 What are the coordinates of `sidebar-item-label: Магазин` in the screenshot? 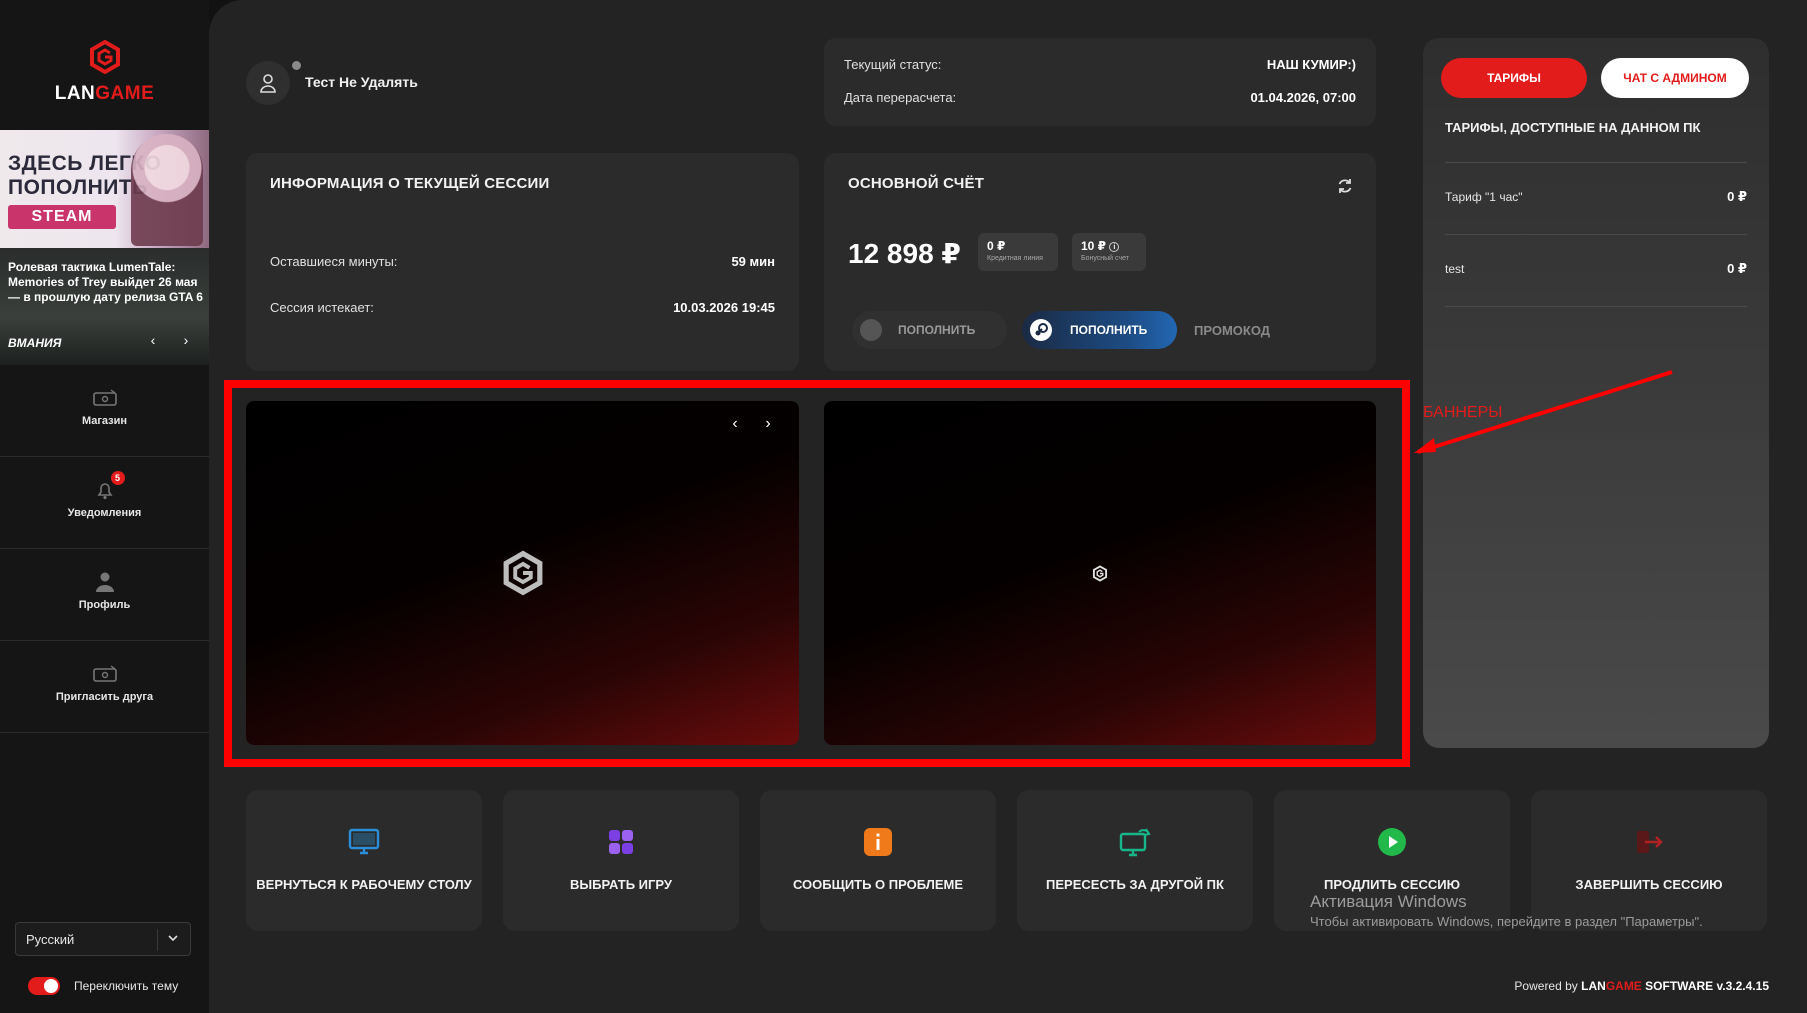 It's located at (104, 421).